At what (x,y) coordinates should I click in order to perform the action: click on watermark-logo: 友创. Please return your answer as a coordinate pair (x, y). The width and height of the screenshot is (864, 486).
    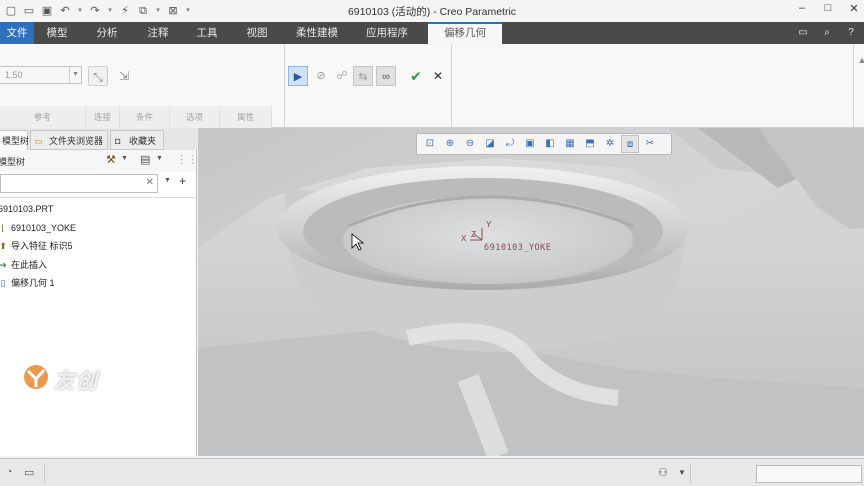
    Looking at the image, I should click on (67, 377).